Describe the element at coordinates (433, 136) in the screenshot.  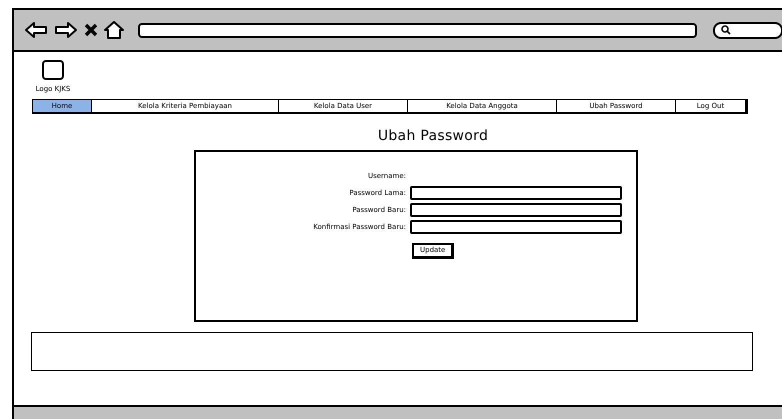
I see `page-title: Ubah Password` at that location.